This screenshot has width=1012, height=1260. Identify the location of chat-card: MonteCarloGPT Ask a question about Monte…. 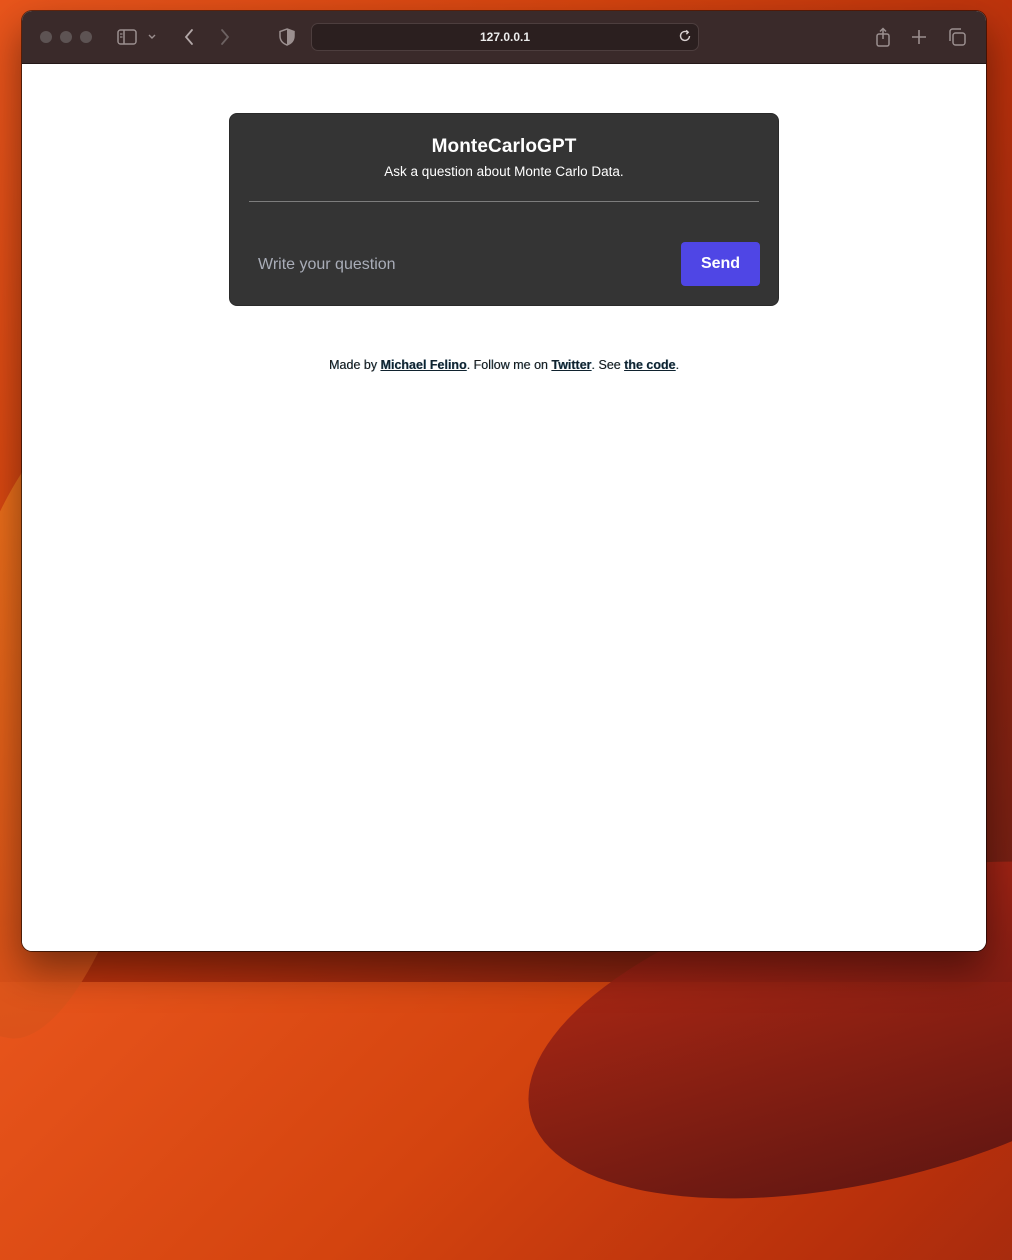
(504, 209).